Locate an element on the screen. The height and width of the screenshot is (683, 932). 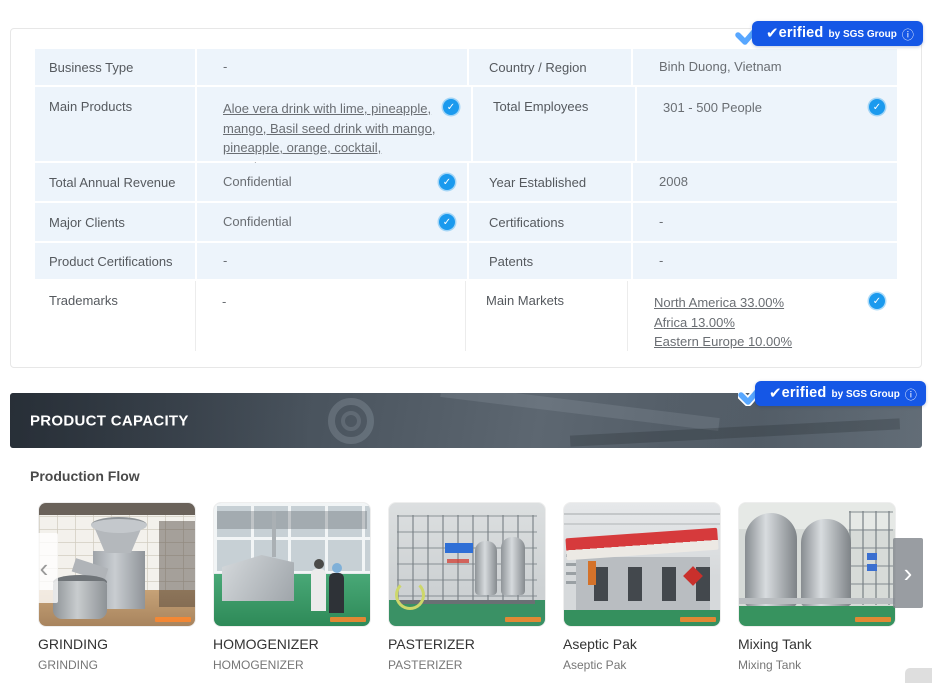
row-label: Total Employees is located at coordinates (554, 124).